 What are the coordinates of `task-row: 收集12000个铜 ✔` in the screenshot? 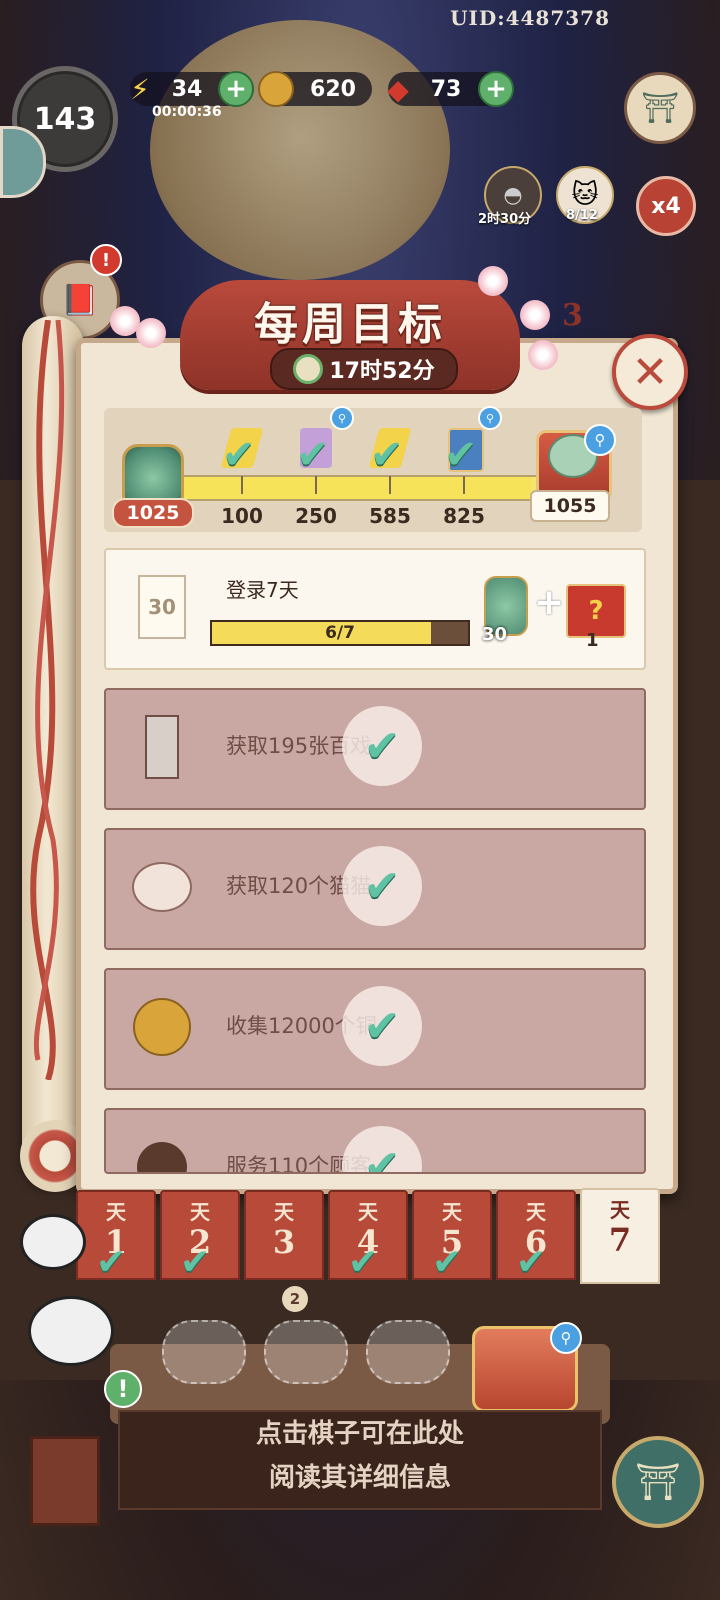 It's located at (375, 1029).